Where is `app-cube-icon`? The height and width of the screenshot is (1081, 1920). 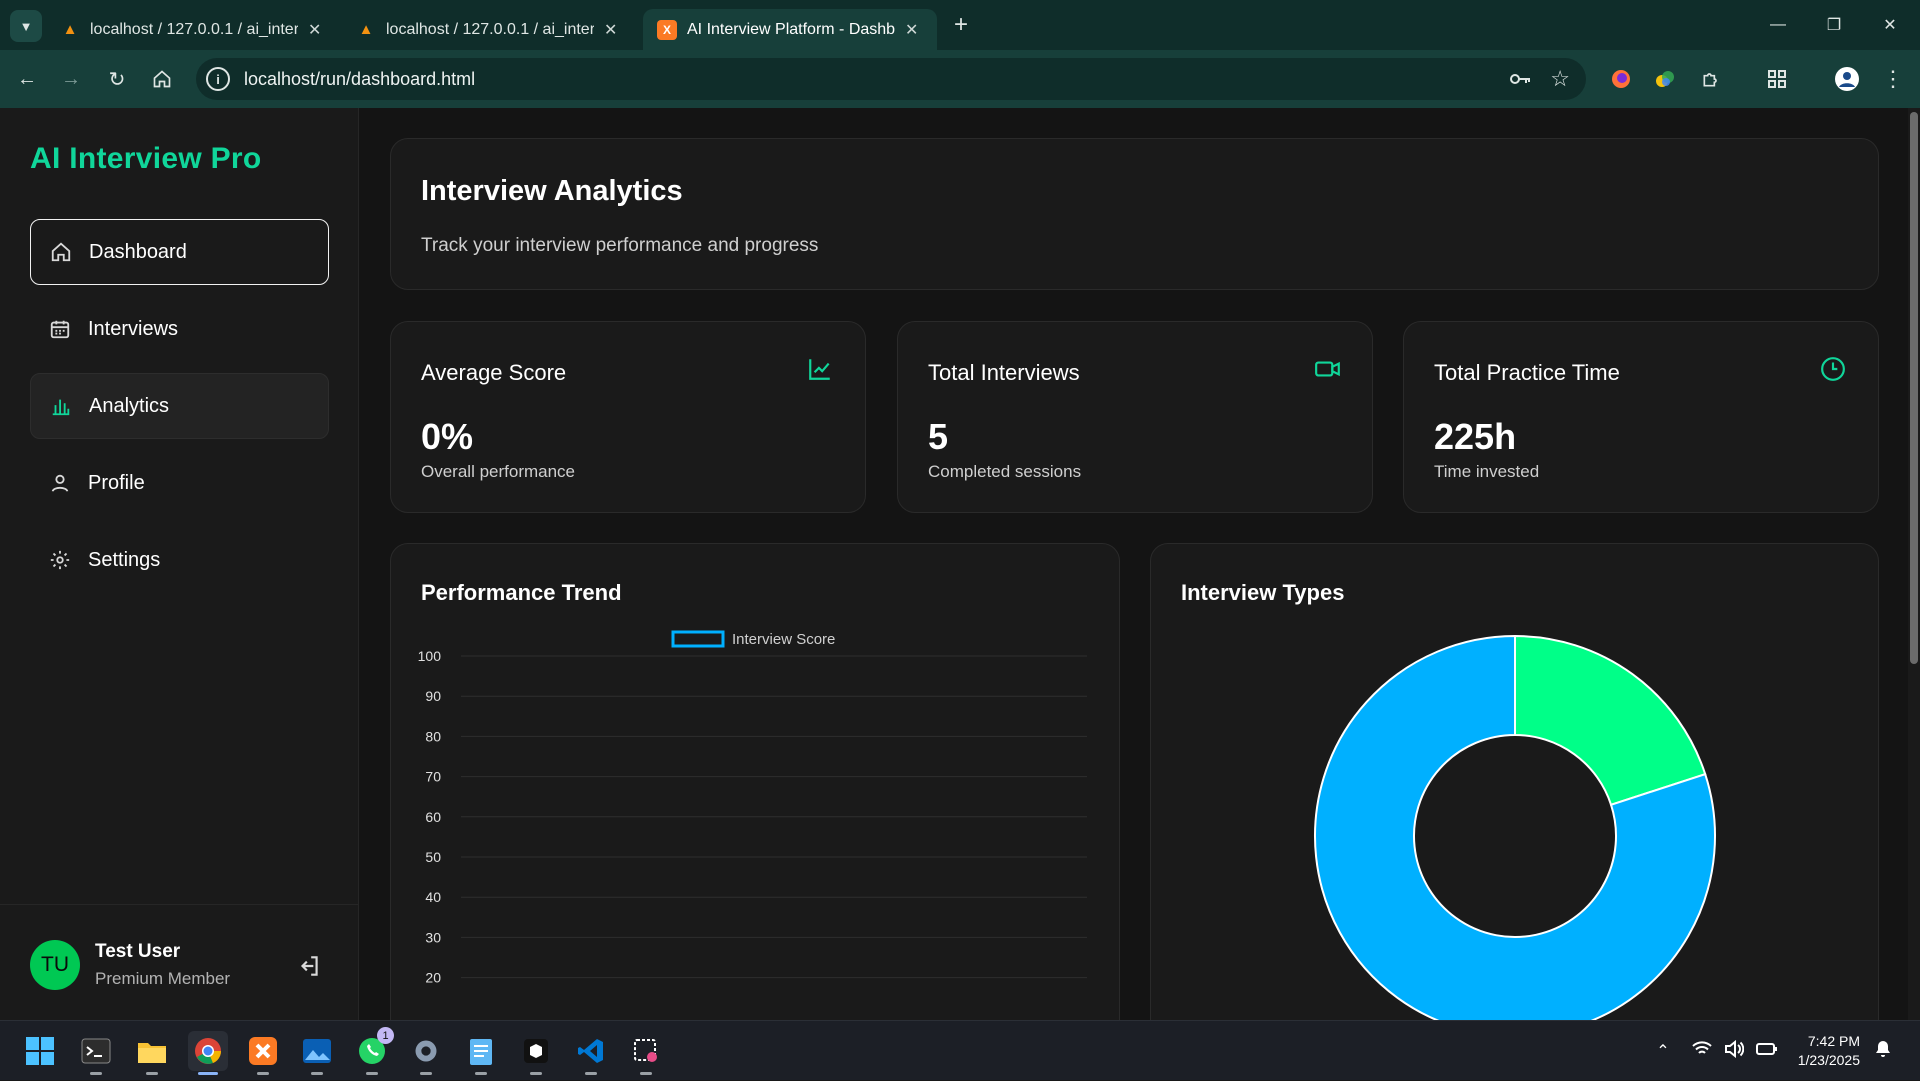 app-cube-icon is located at coordinates (536, 1053).